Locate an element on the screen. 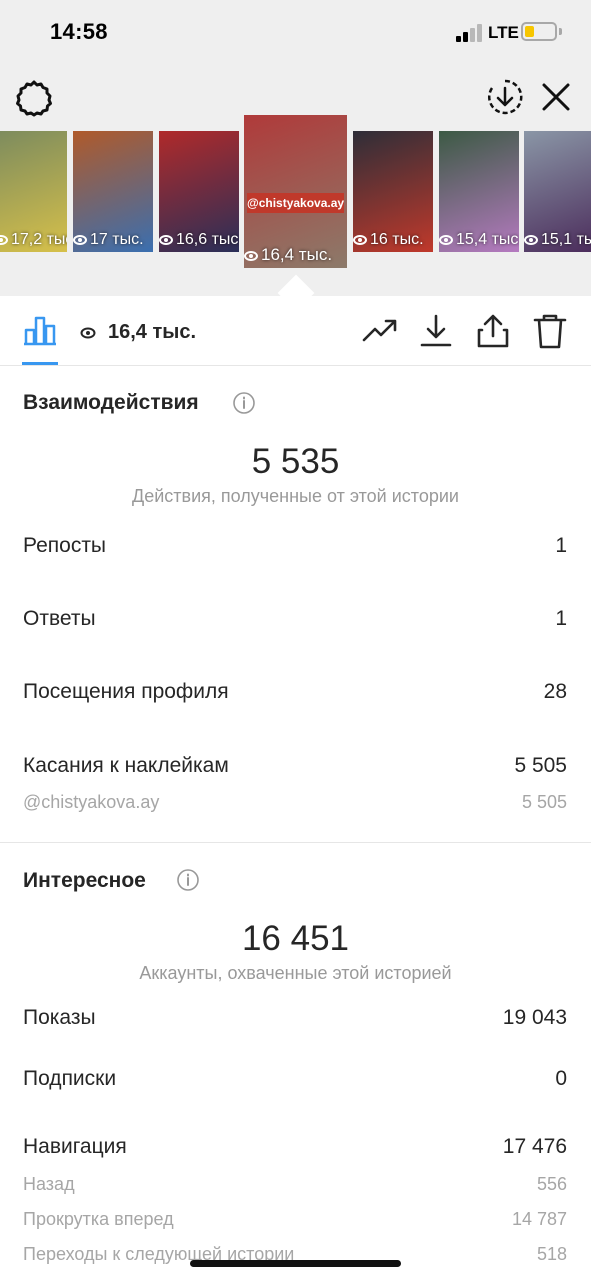 Image resolution: width=591 pixels, height=1280 pixels. metric-value-profile-visits: 28 is located at coordinates (555, 691).